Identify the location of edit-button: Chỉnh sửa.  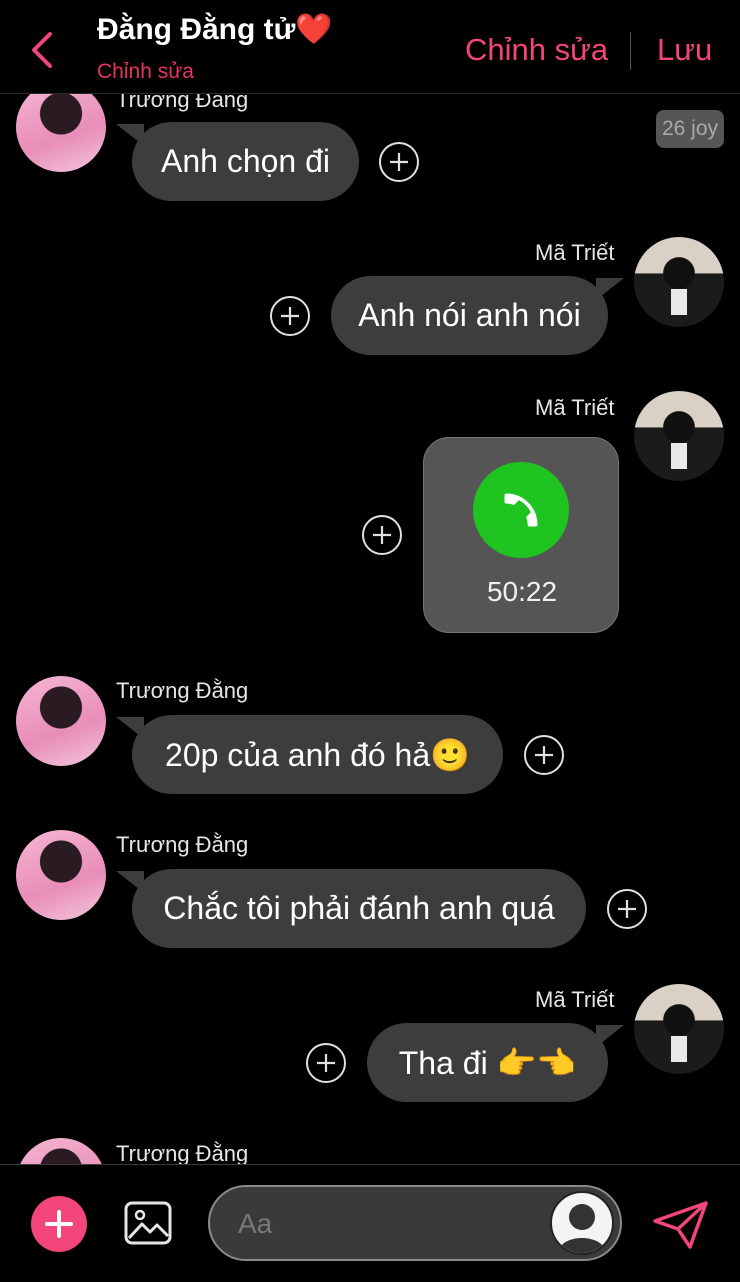
(536, 50).